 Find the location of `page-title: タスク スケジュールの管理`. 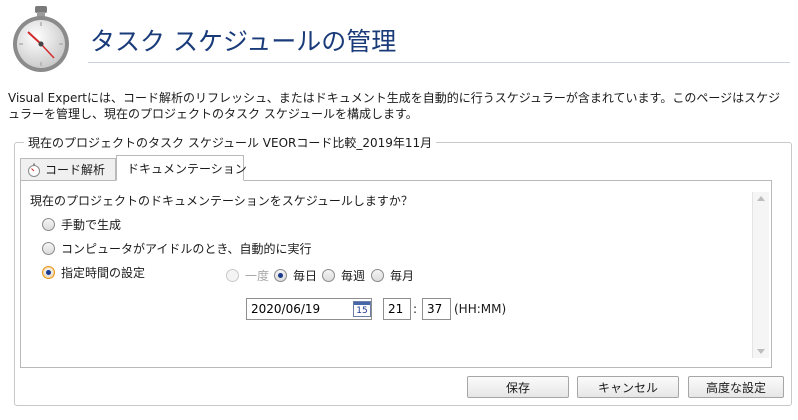

page-title: タスク スケジュールの管理 is located at coordinates (243, 41).